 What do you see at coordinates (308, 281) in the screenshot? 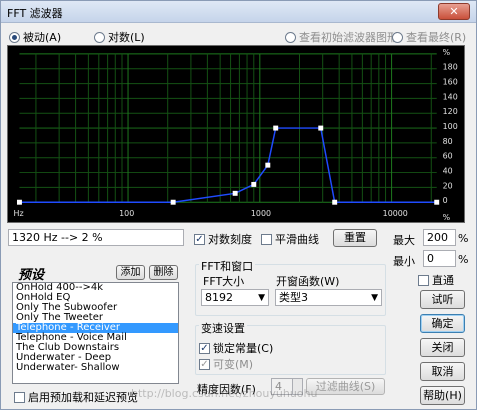
I see `window-function-label: 开窗函数(W)` at bounding box center [308, 281].